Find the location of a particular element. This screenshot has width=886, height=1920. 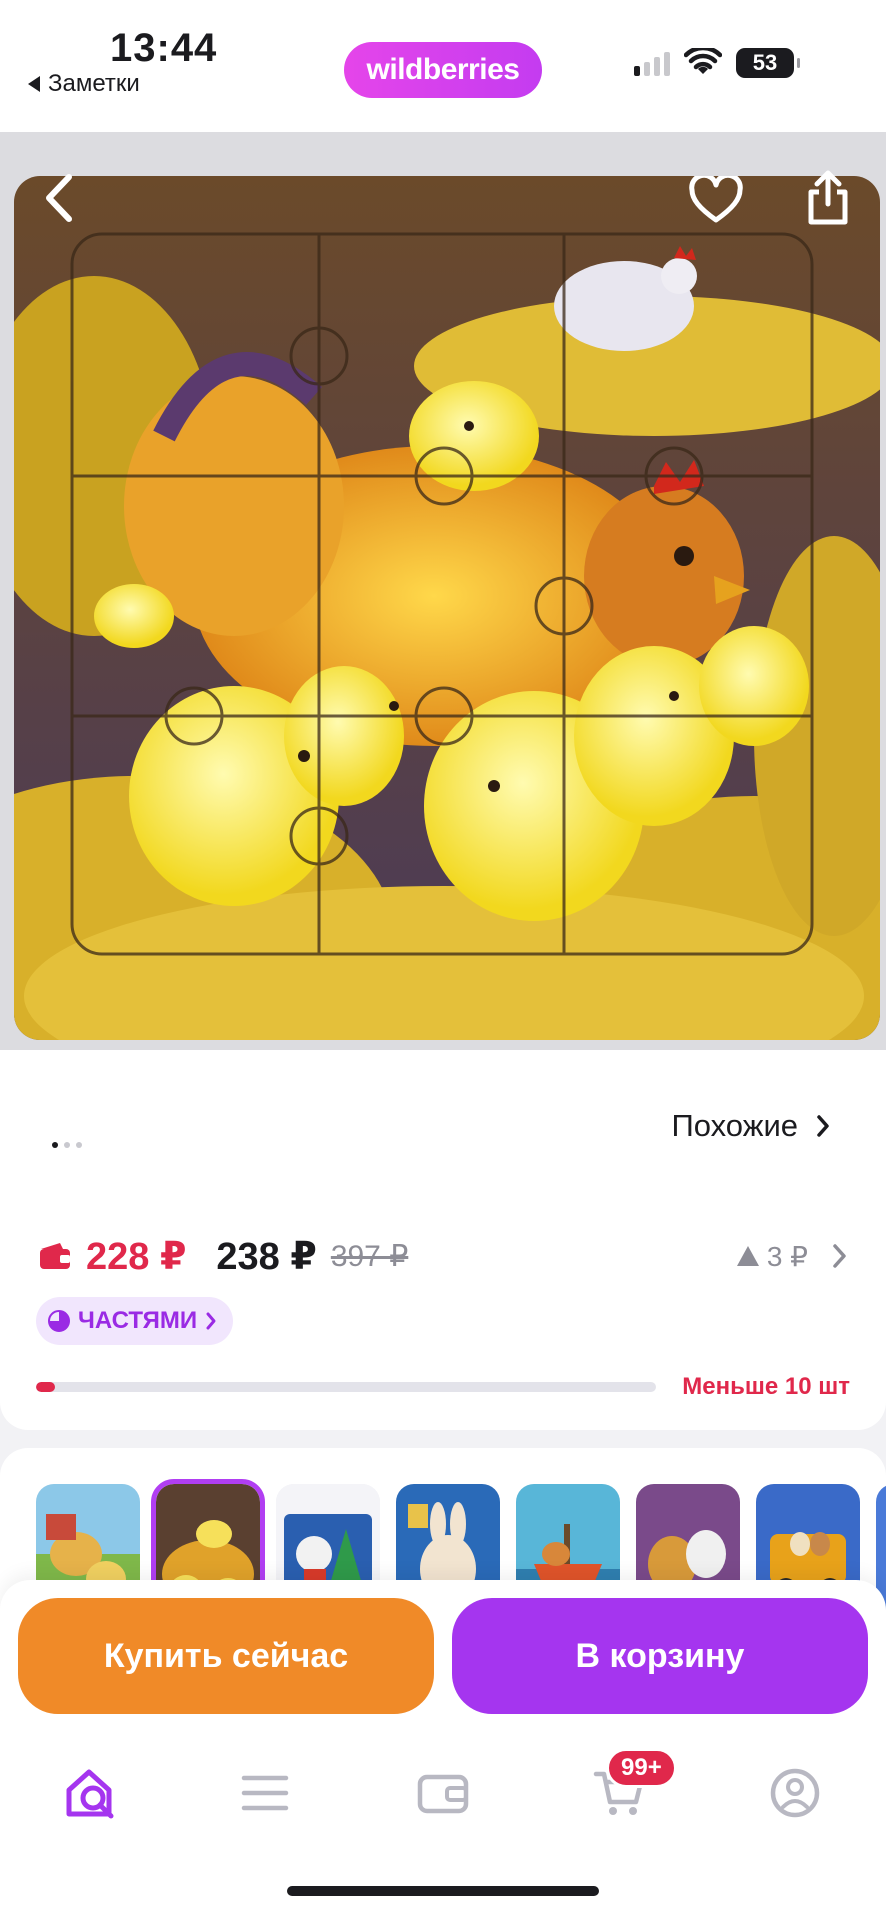

stock-progress-fill is located at coordinates (45, 1387).